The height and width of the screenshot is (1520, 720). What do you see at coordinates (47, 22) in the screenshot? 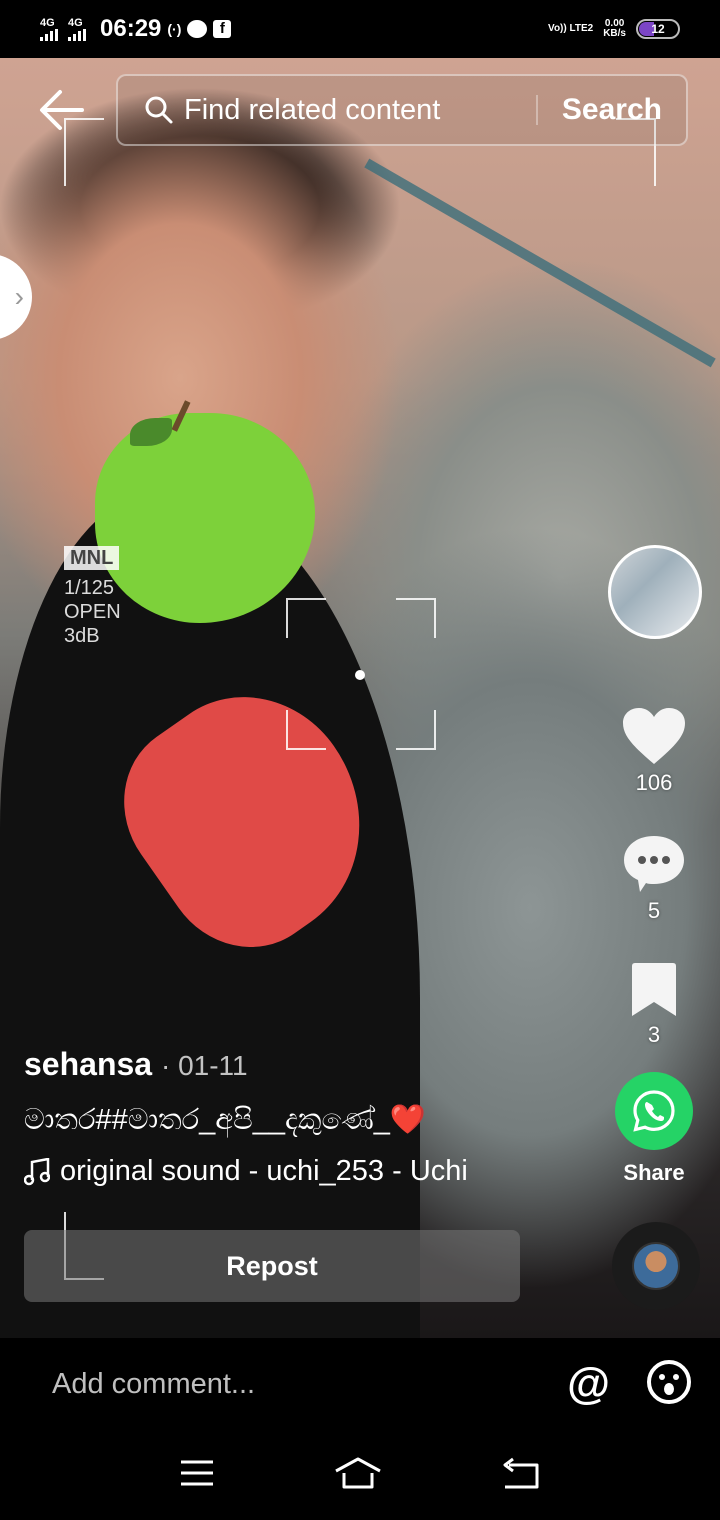
I see `sim1-network-type: 4G` at bounding box center [47, 22].